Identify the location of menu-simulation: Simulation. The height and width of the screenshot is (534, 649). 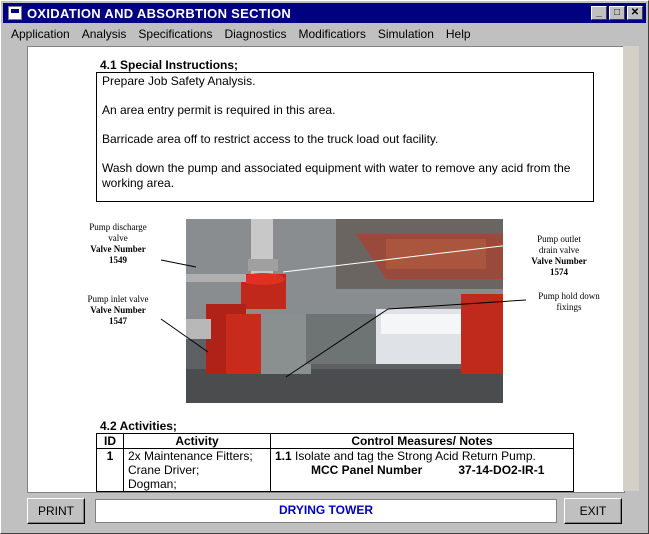
(404, 34).